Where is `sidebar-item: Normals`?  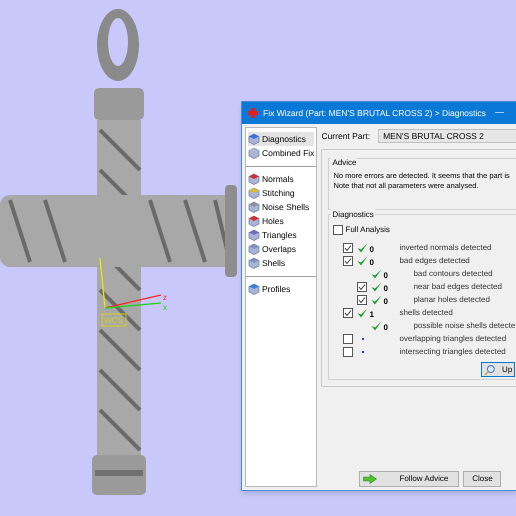 sidebar-item: Normals is located at coordinates (281, 179).